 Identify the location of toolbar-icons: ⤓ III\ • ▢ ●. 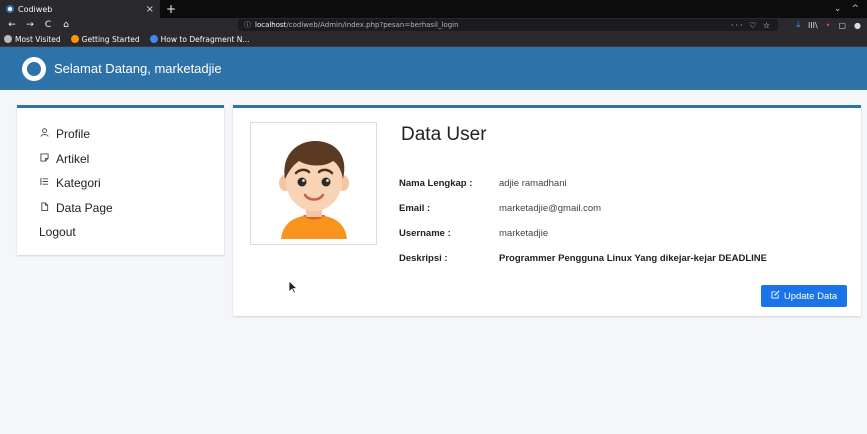
(828, 25).